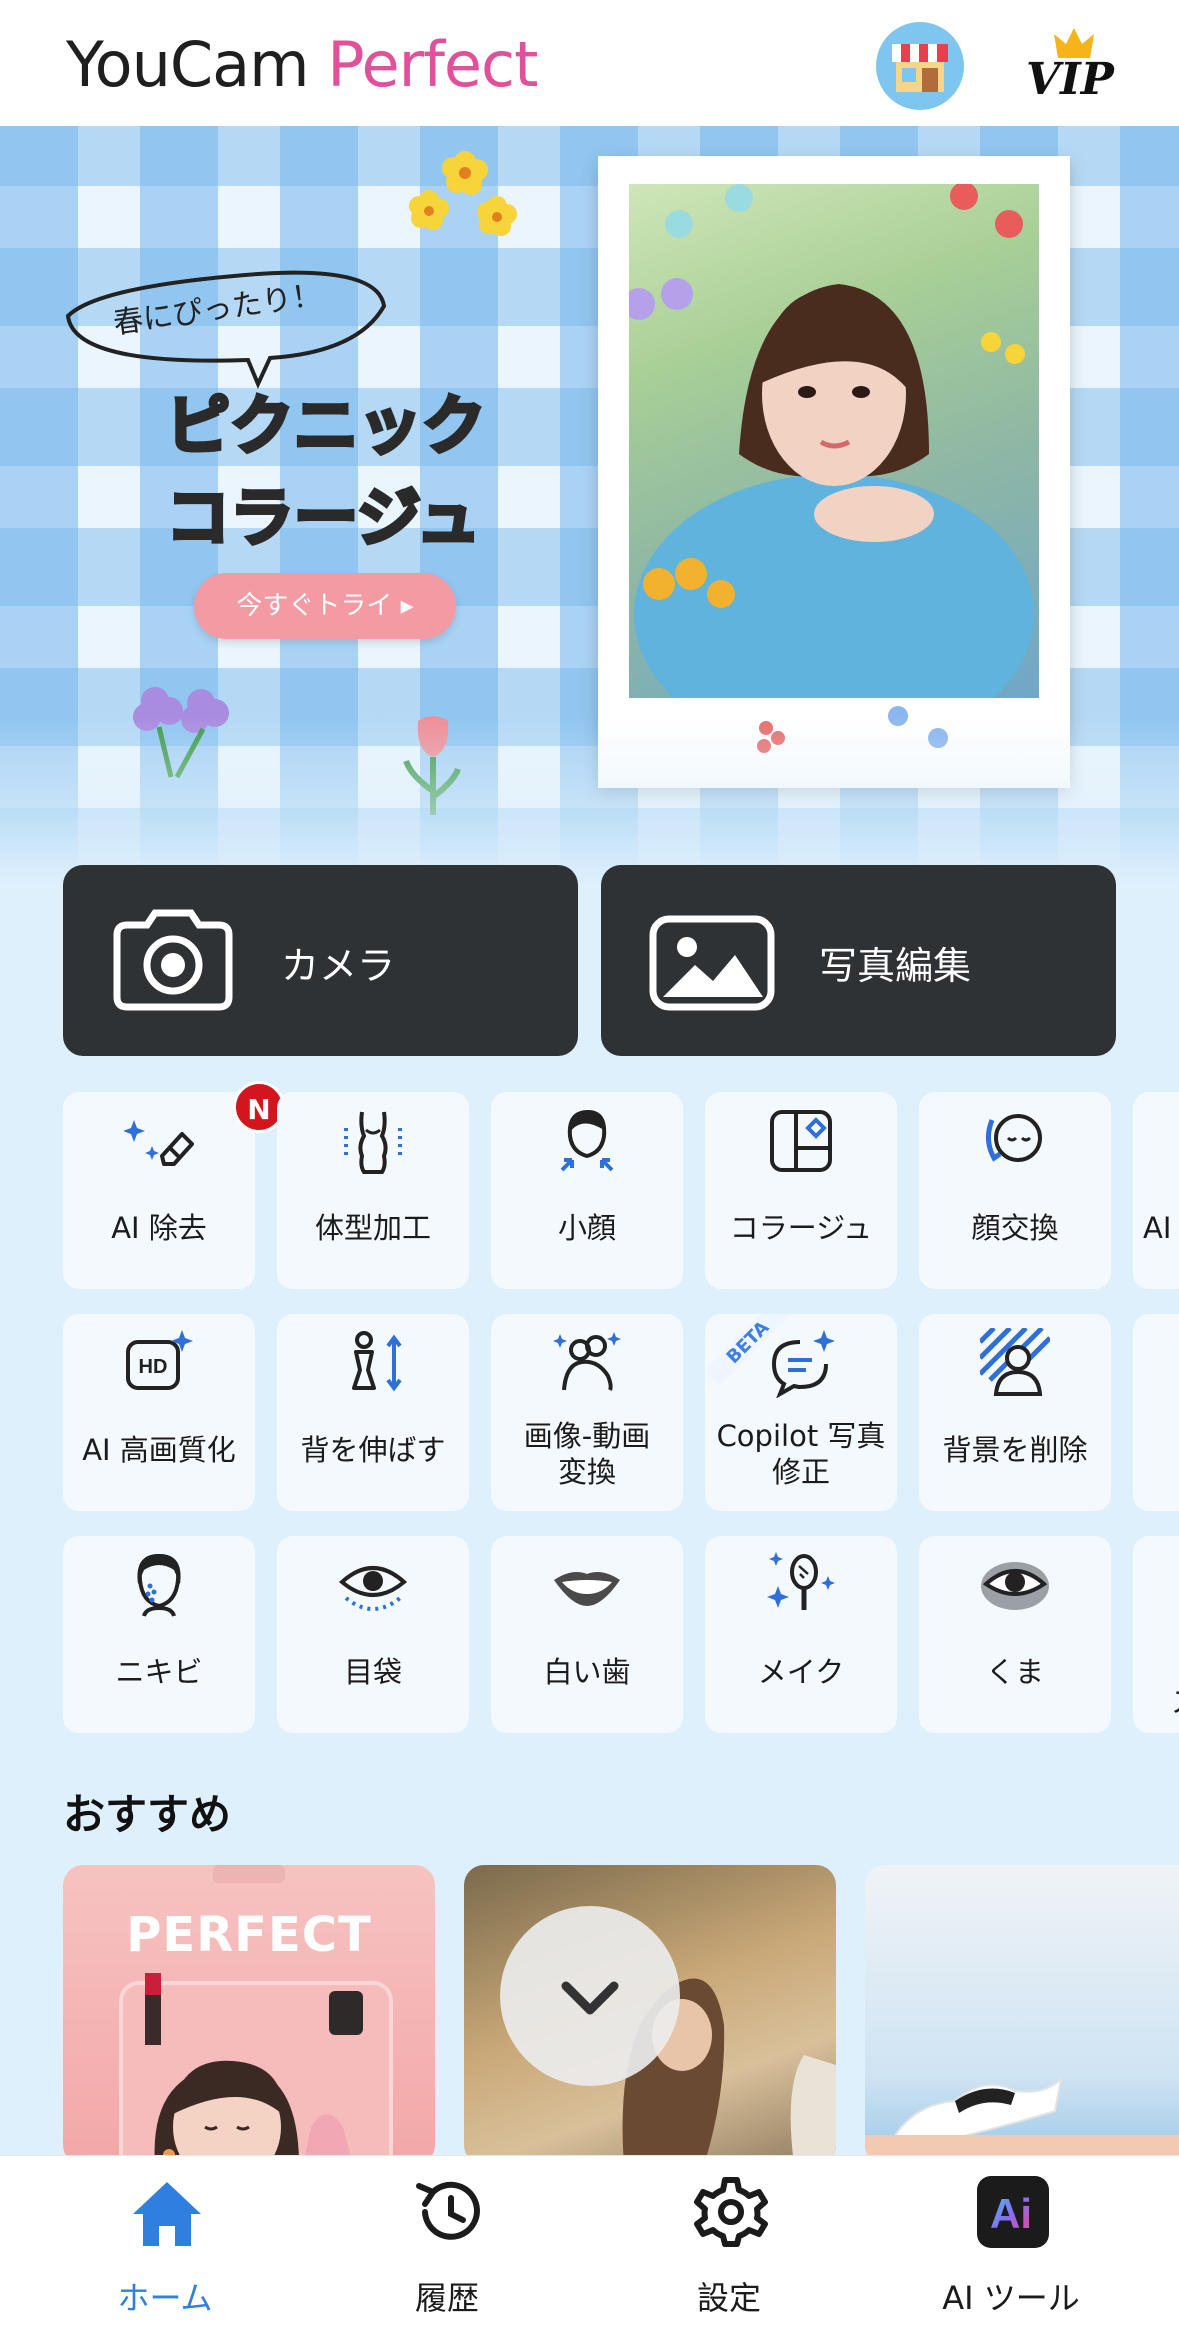 The image size is (1179, 2328). Describe the element at coordinates (373, 1634) in the screenshot. I see `tool-eye-bags: 目袋` at that location.